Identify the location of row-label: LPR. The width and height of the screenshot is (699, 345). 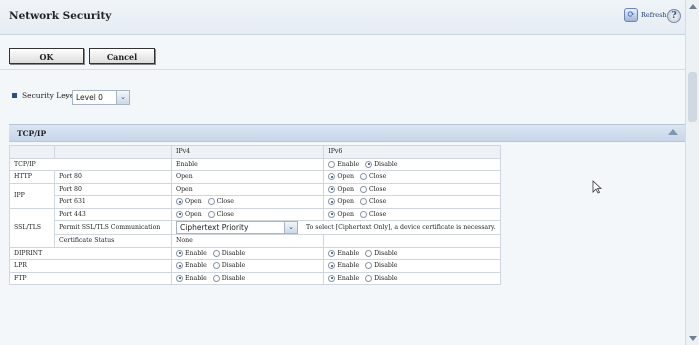
(90, 266).